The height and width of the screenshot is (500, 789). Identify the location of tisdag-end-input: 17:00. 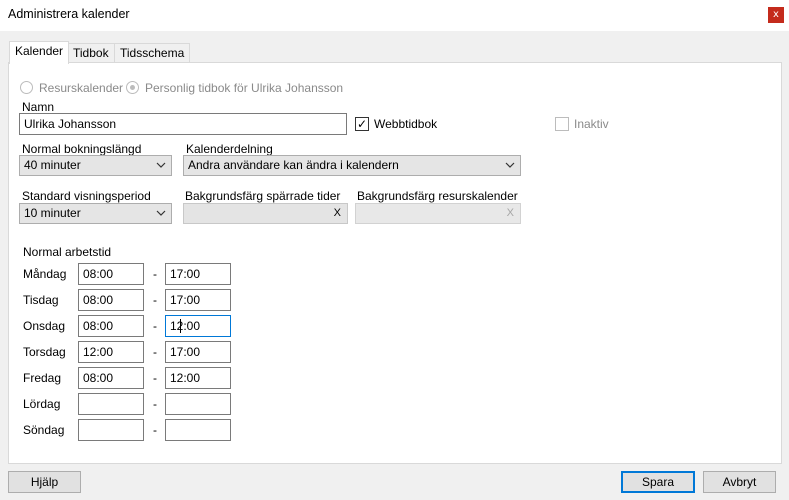
(198, 300).